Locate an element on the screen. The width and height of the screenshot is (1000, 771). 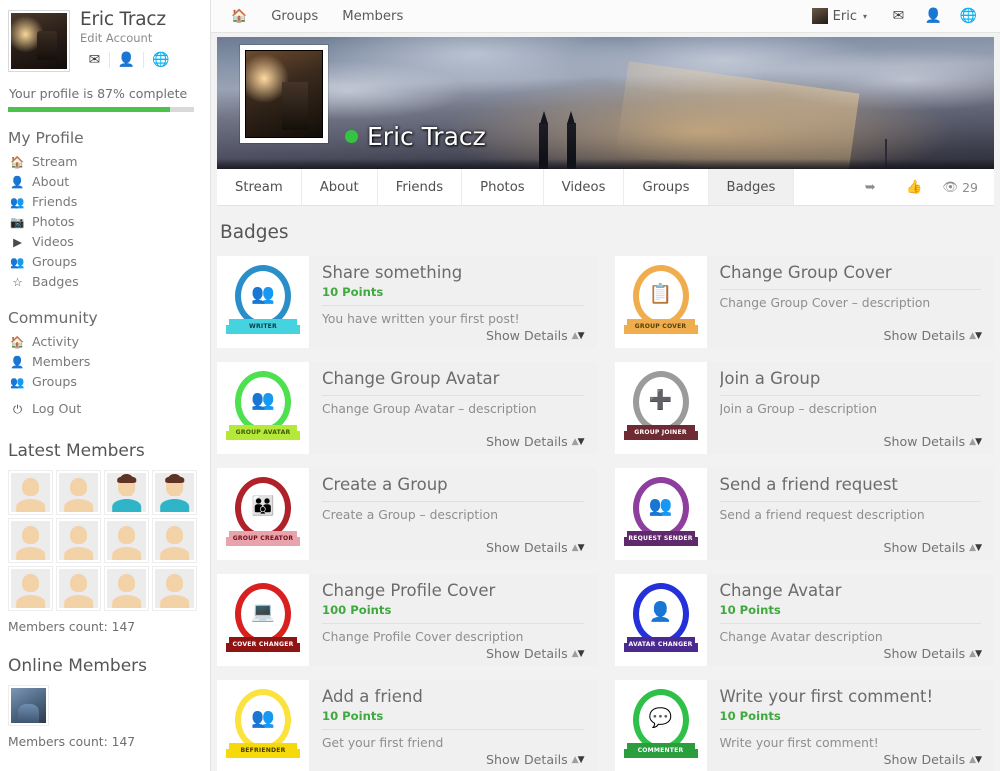
sidebar-item-about: 👤 About is located at coordinates (105, 182).